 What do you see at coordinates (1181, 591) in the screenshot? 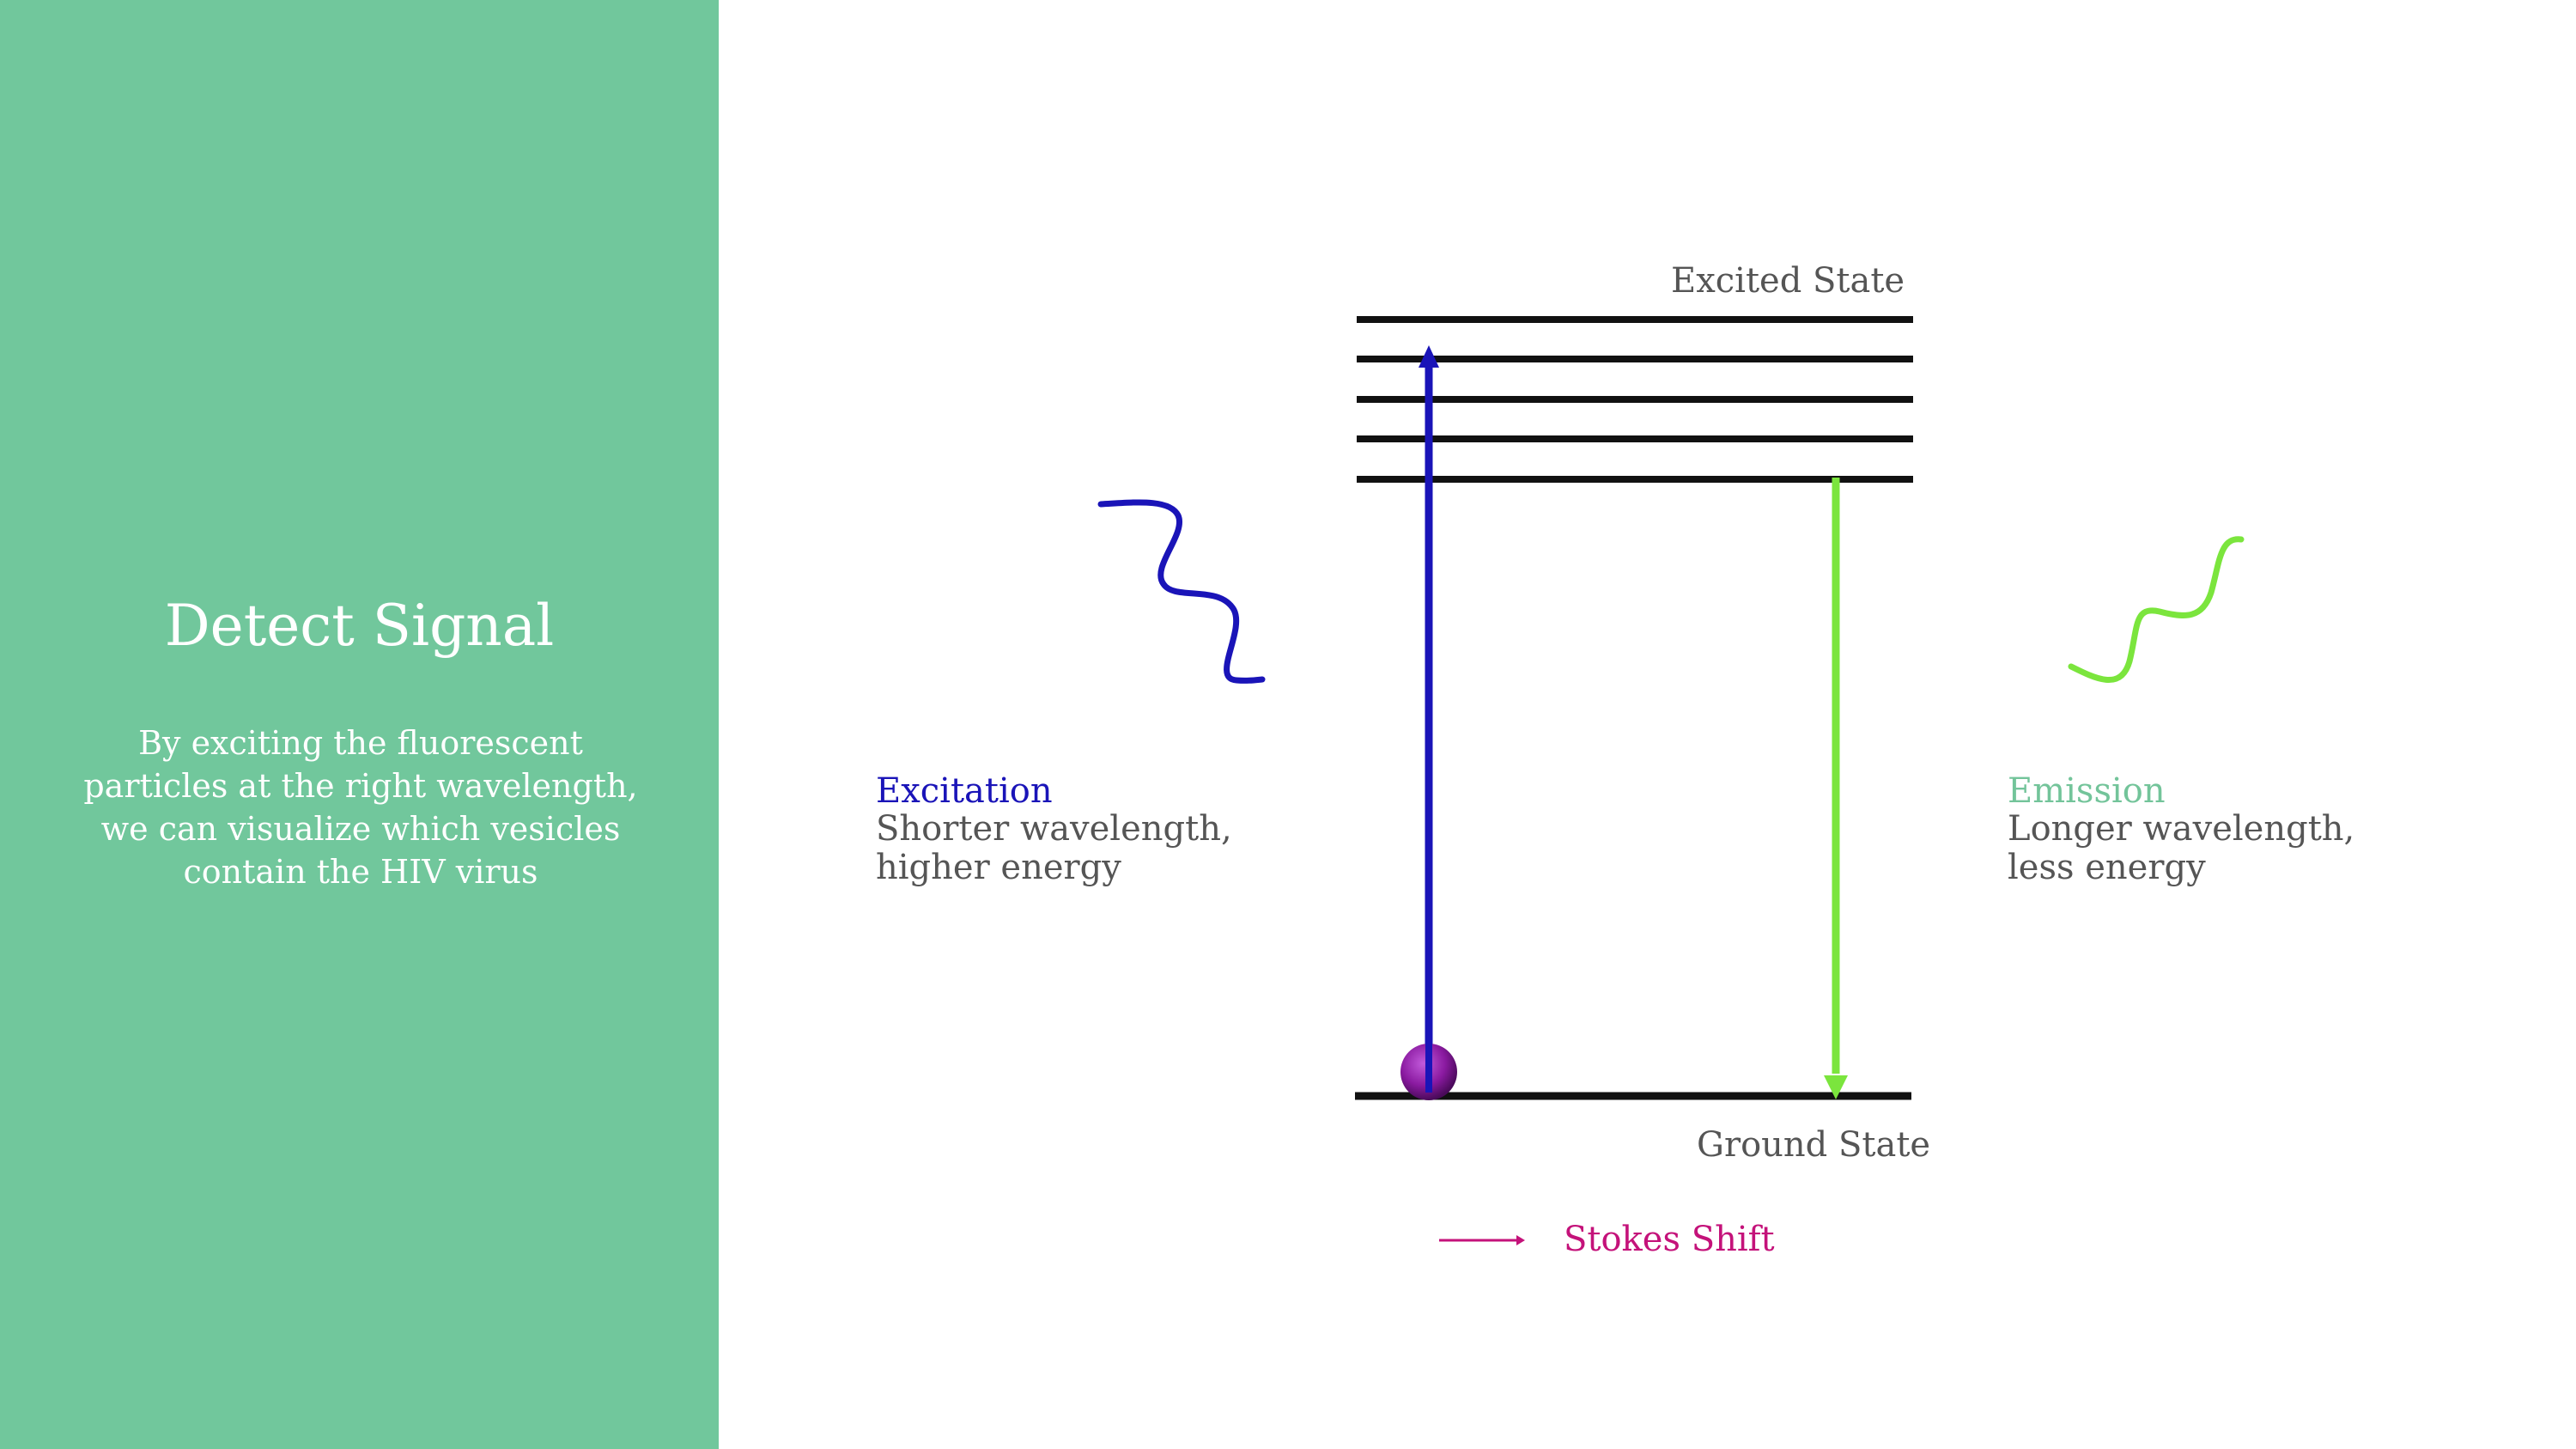
I see `excitation-wavy-line-icon` at bounding box center [1181, 591].